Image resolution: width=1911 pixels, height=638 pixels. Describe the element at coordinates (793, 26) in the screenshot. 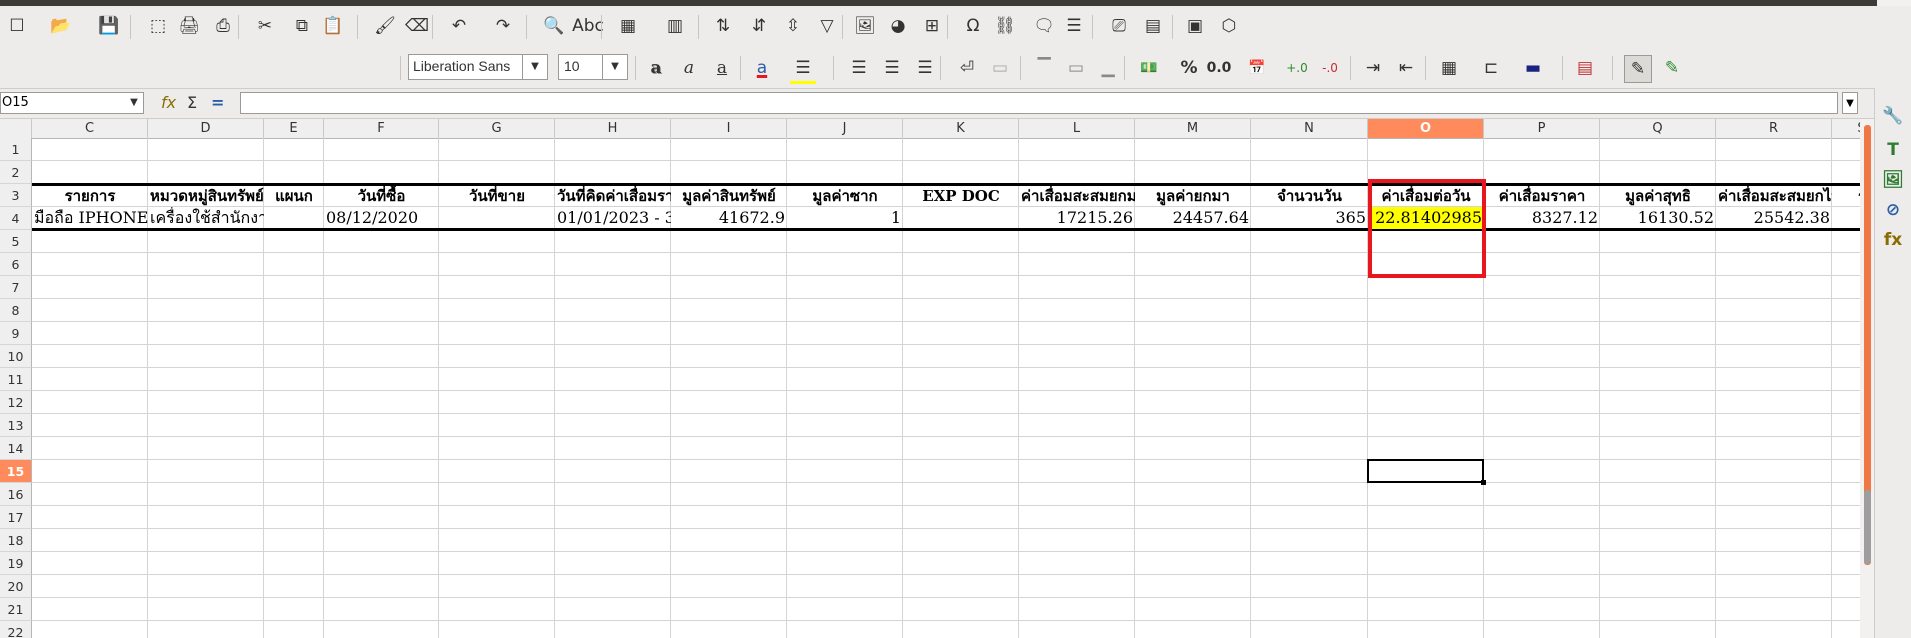

I see `sort-descending-icon: ⇳` at that location.